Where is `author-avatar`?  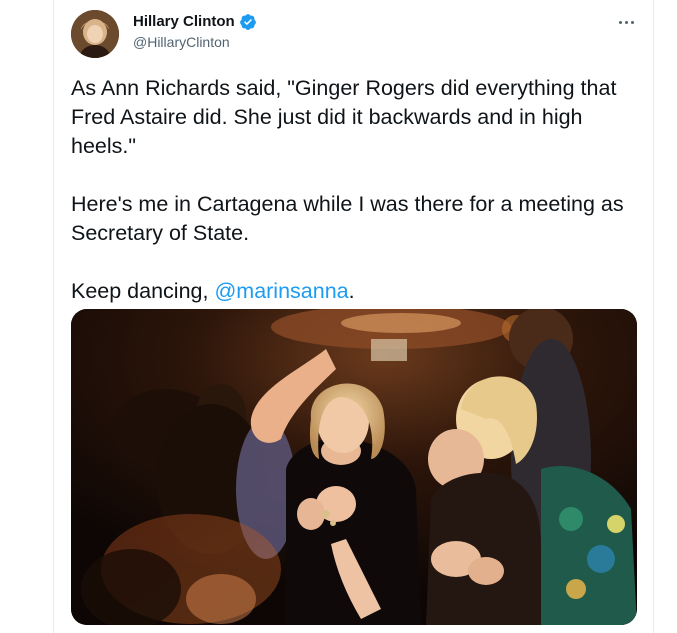 author-avatar is located at coordinates (95, 34).